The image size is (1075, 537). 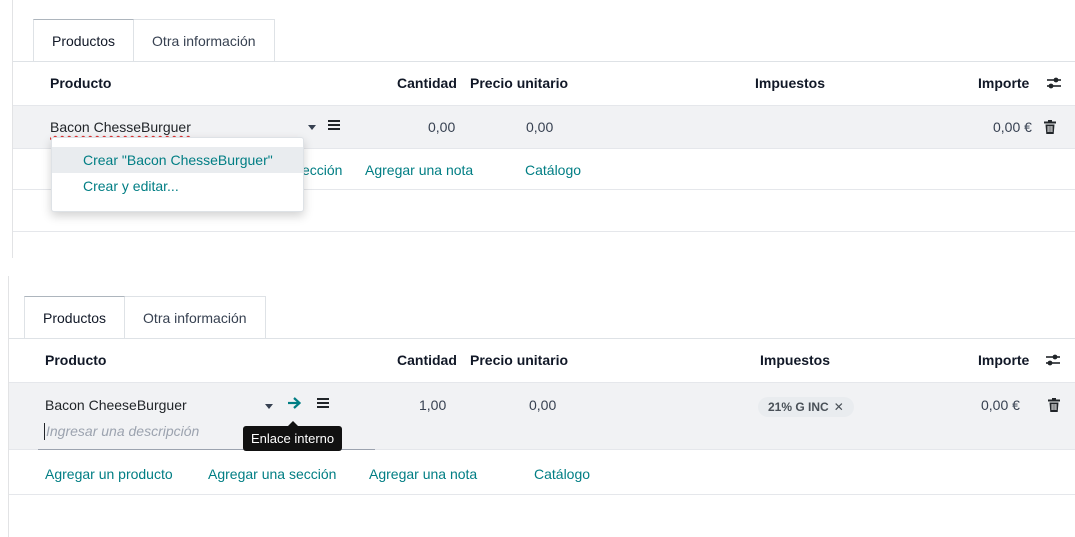 I want to click on description-input: Ingresar una descripción, so click(x=122, y=431).